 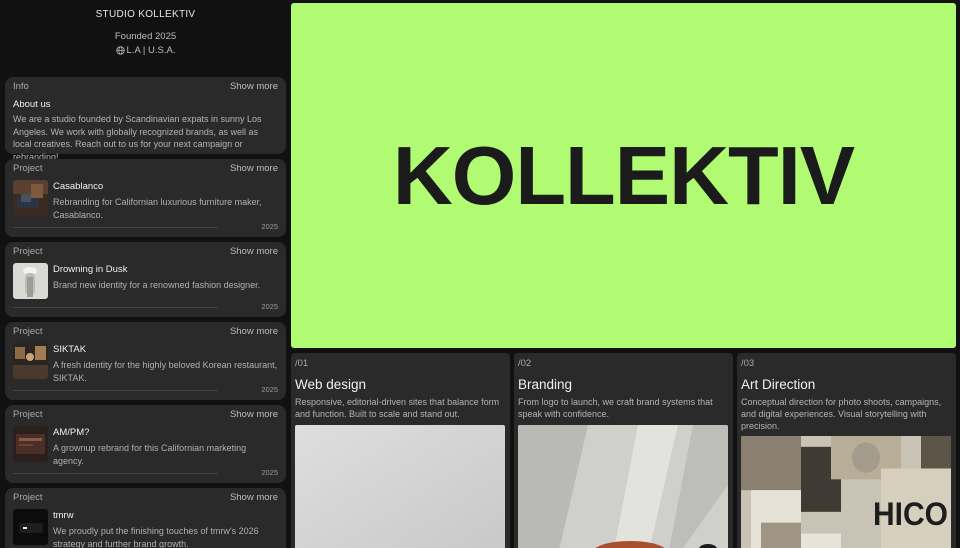 I want to click on founded-text: Founded 2025, so click(x=145, y=36).